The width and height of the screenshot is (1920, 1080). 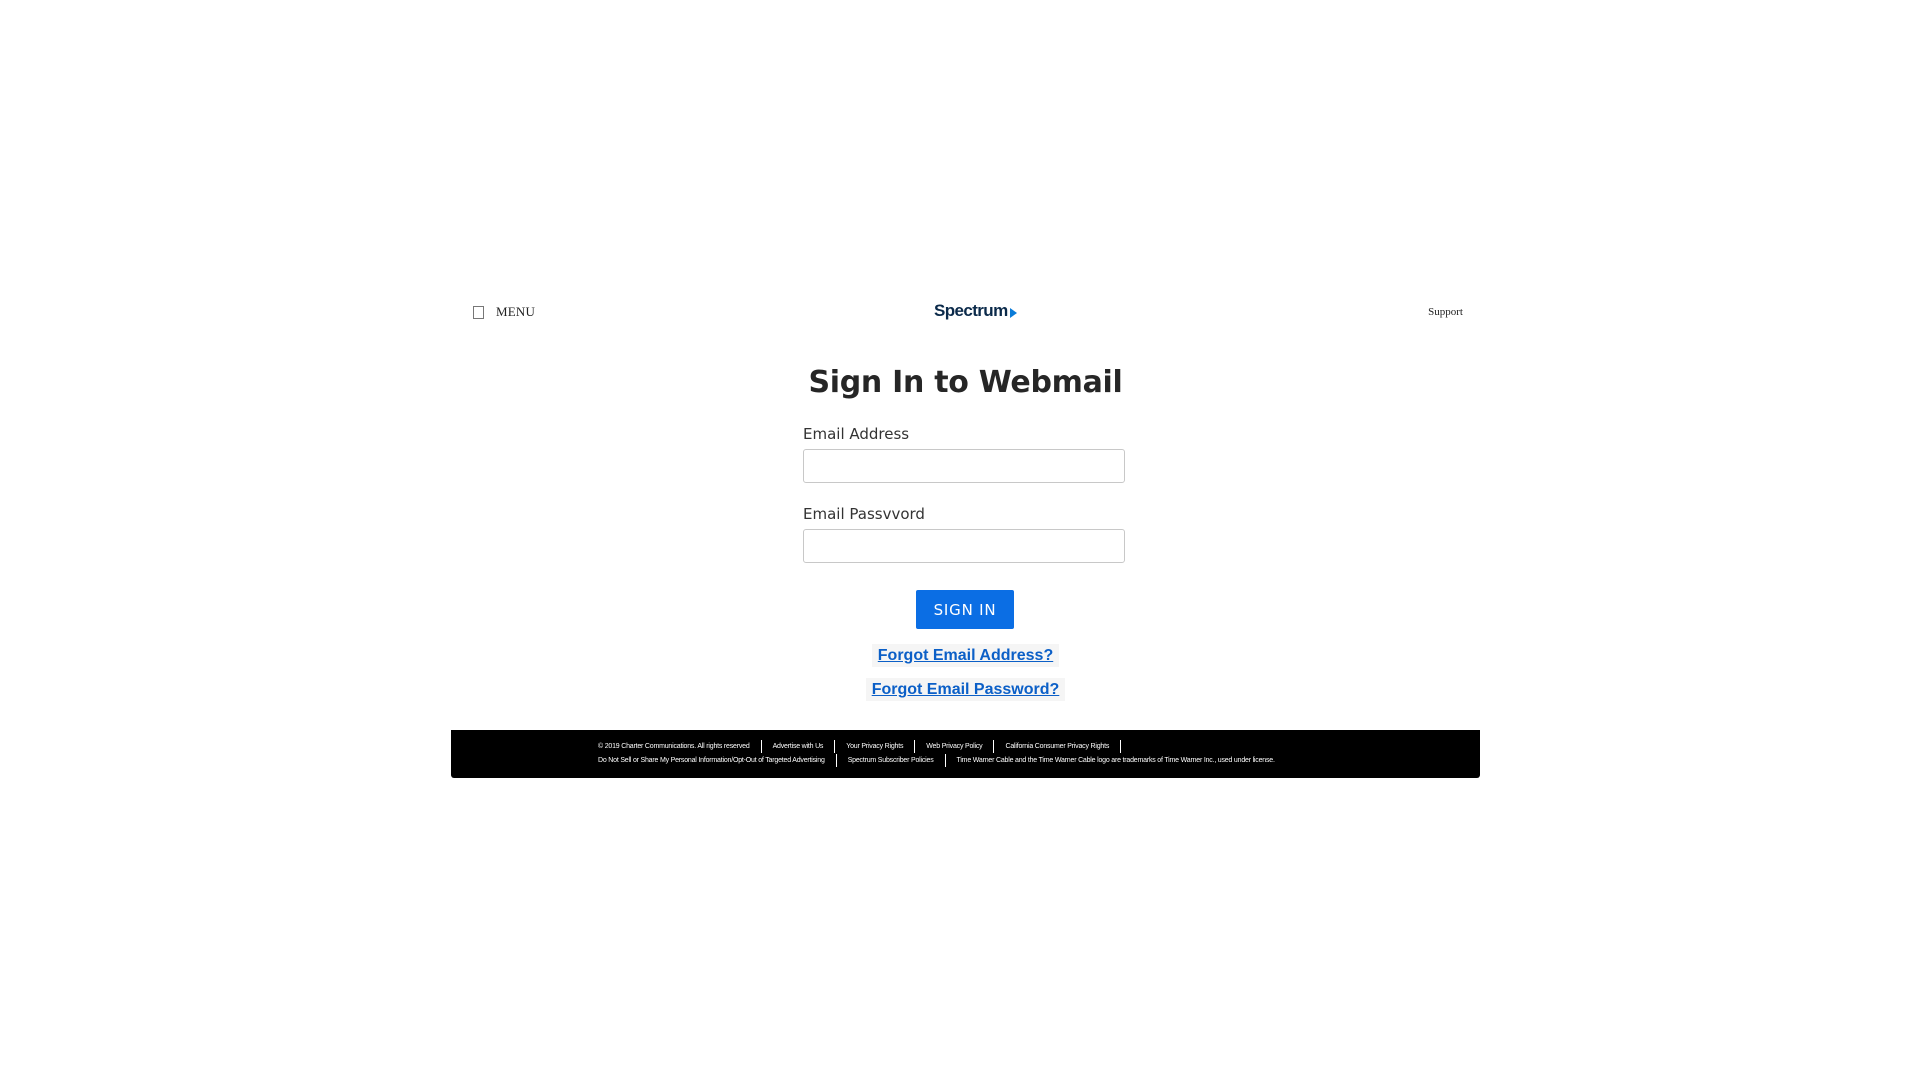 I want to click on logo-arrow-icon, so click(x=1013, y=312).